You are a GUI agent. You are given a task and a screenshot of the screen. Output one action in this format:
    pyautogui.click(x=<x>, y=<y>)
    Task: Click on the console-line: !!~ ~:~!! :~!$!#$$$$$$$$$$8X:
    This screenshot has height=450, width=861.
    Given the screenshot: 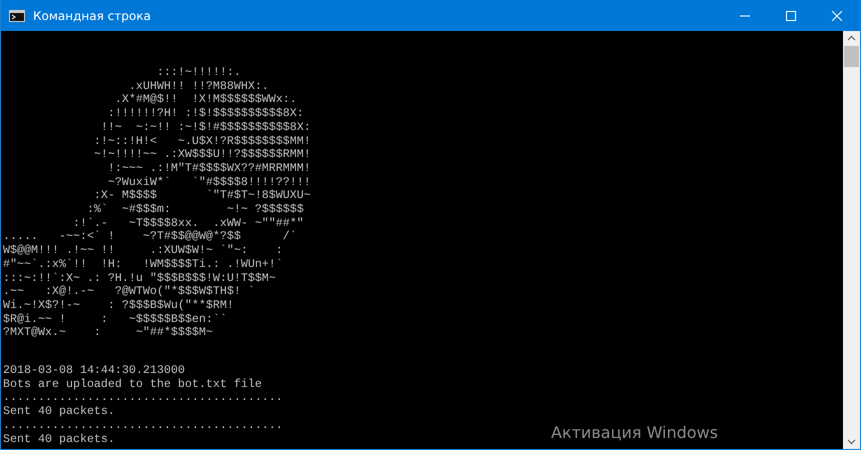 What is the action you would take?
    pyautogui.click(x=205, y=127)
    